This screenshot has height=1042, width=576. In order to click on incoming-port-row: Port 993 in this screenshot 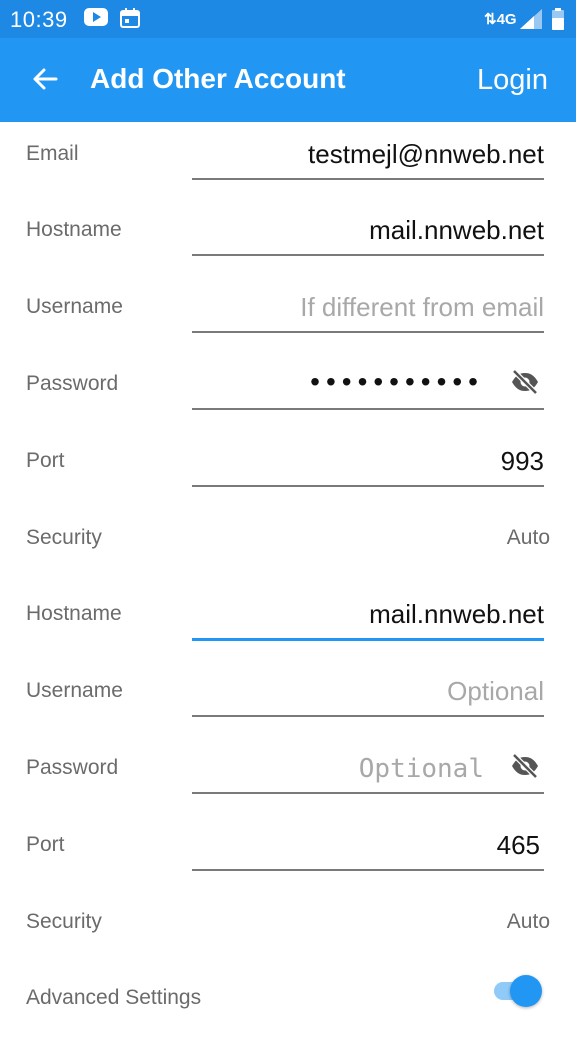, I will do `click(288, 467)`.